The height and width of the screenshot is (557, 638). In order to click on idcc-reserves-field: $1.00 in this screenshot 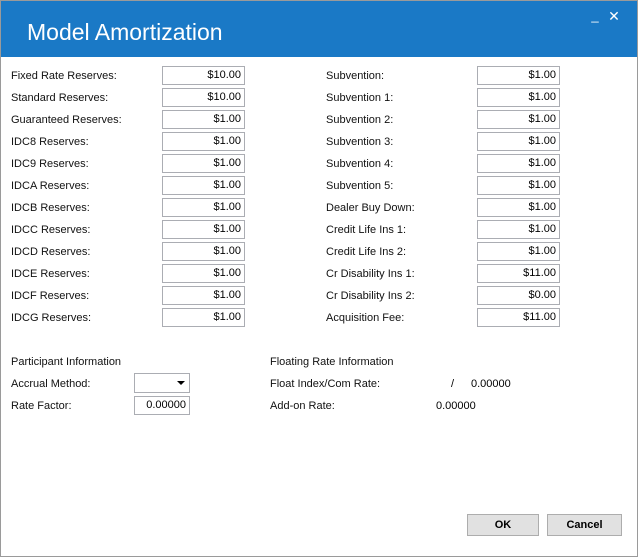, I will do `click(203, 229)`.